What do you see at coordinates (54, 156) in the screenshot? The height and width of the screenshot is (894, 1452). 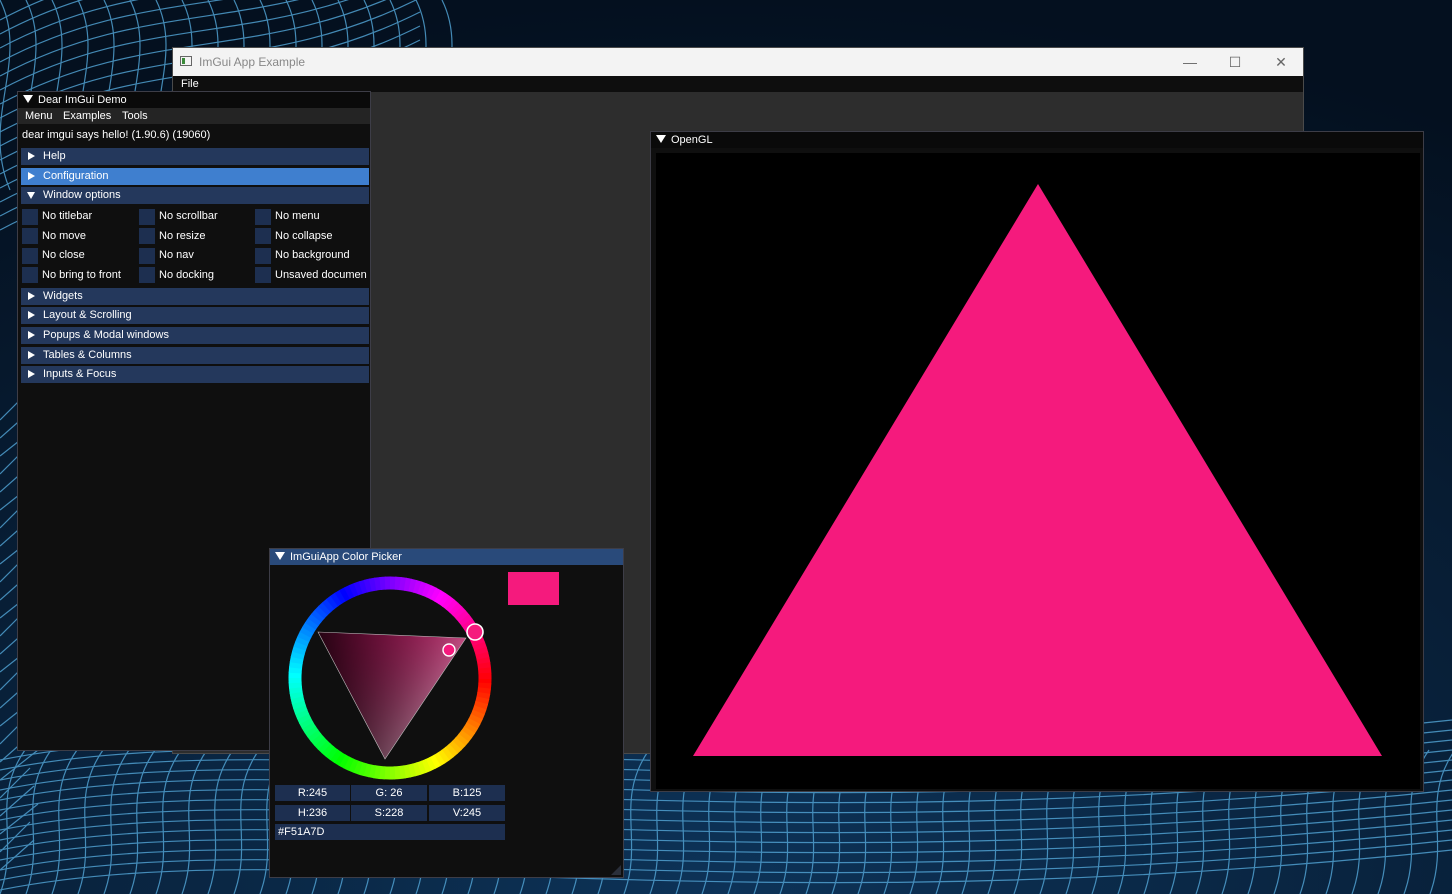 I see `header-label: Help` at bounding box center [54, 156].